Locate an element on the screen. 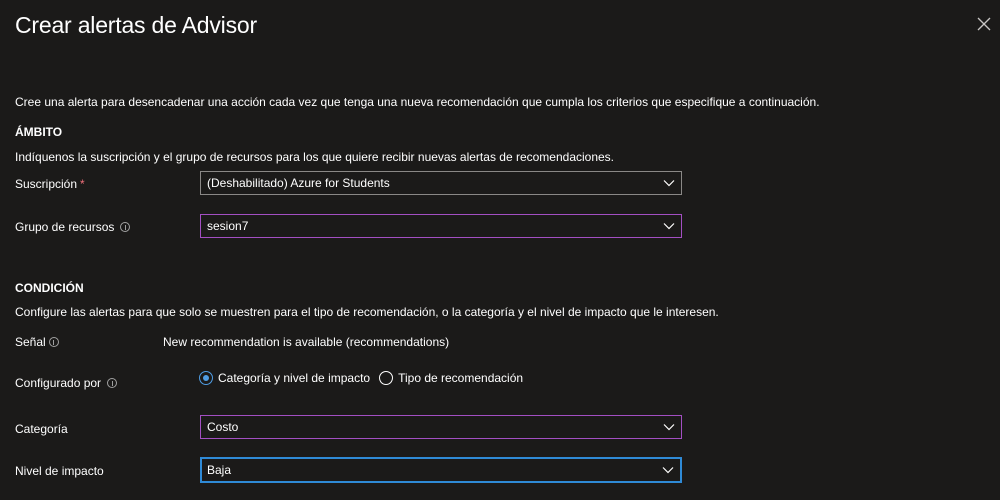 The height and width of the screenshot is (500, 1000). impact-level-label-text: Nivel de impacto is located at coordinates (59, 471).